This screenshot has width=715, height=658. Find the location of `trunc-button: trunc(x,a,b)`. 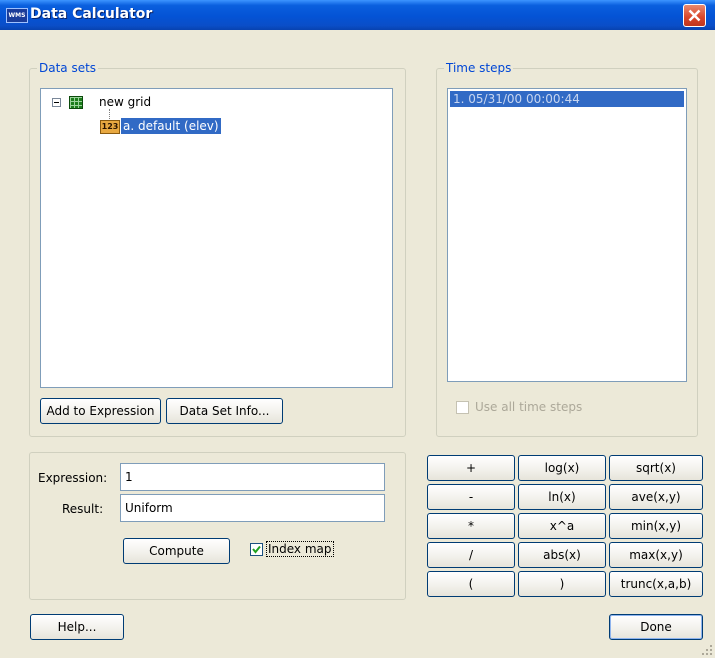

trunc-button: trunc(x,a,b) is located at coordinates (656, 584).